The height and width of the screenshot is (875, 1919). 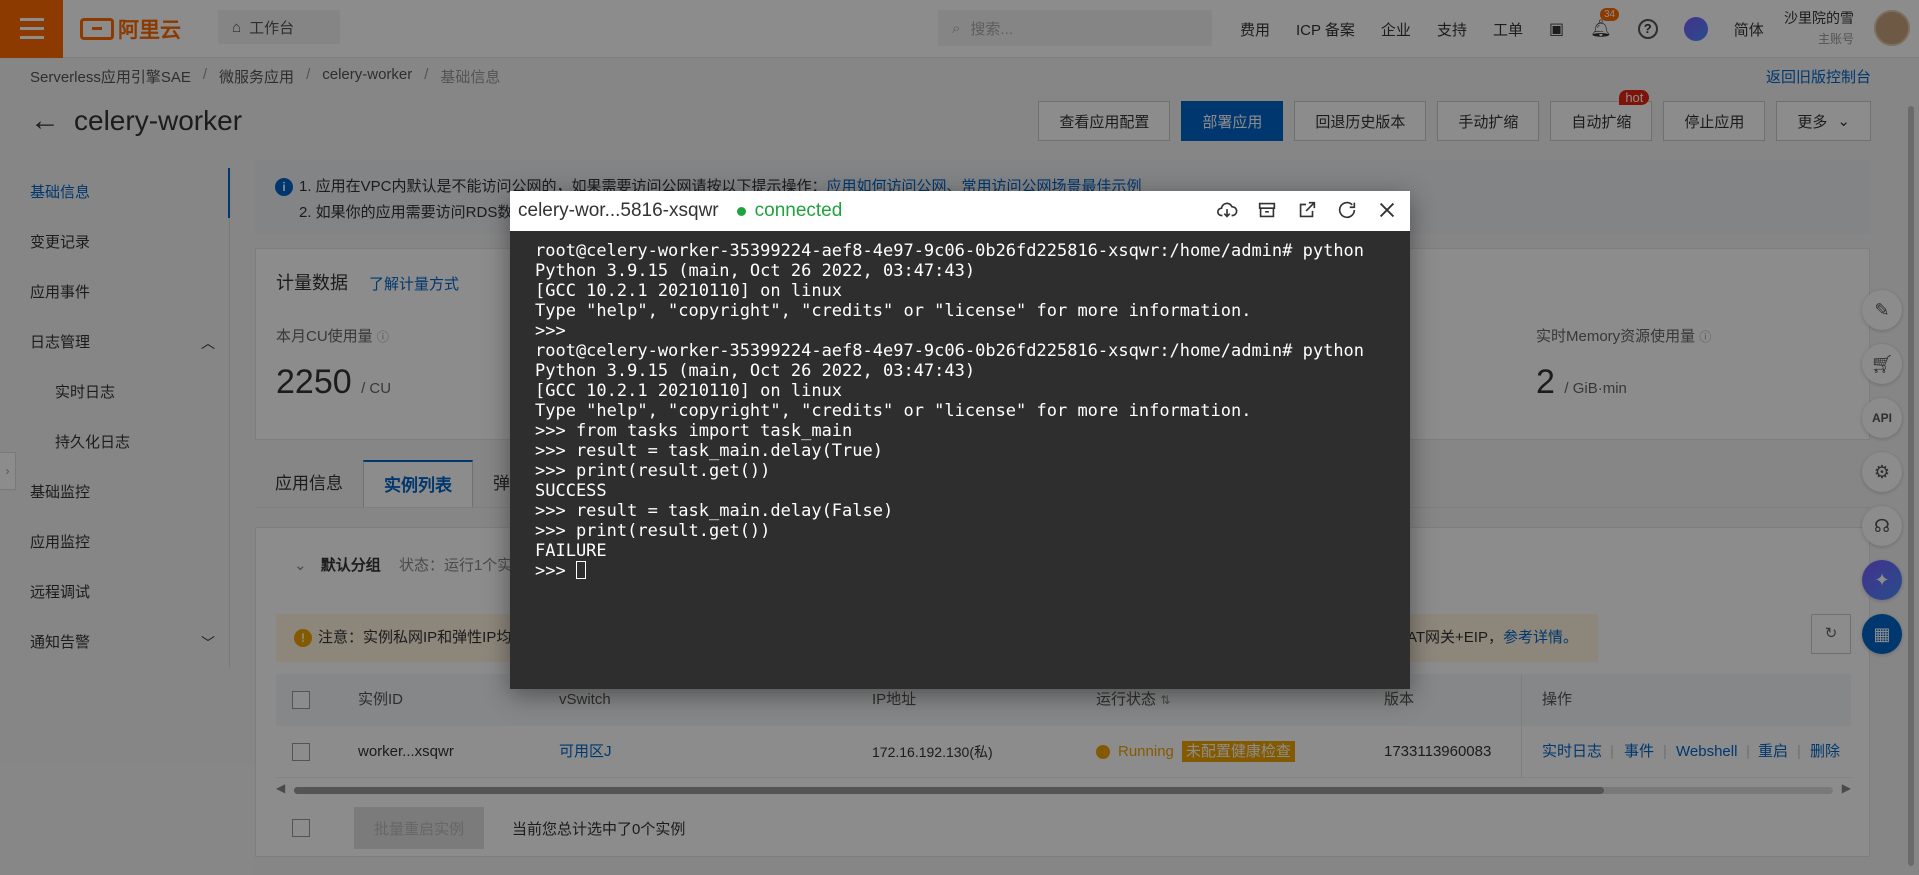 I want to click on terminal-line: >>> result = task_main.delay(True), so click(x=709, y=451).